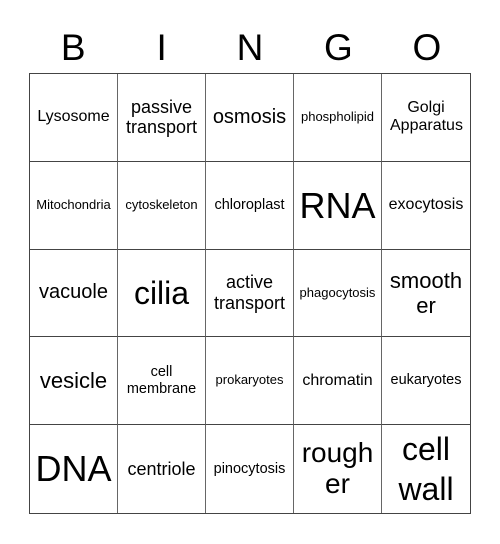  I want to click on cell-text: Mitochondria, so click(73, 204).